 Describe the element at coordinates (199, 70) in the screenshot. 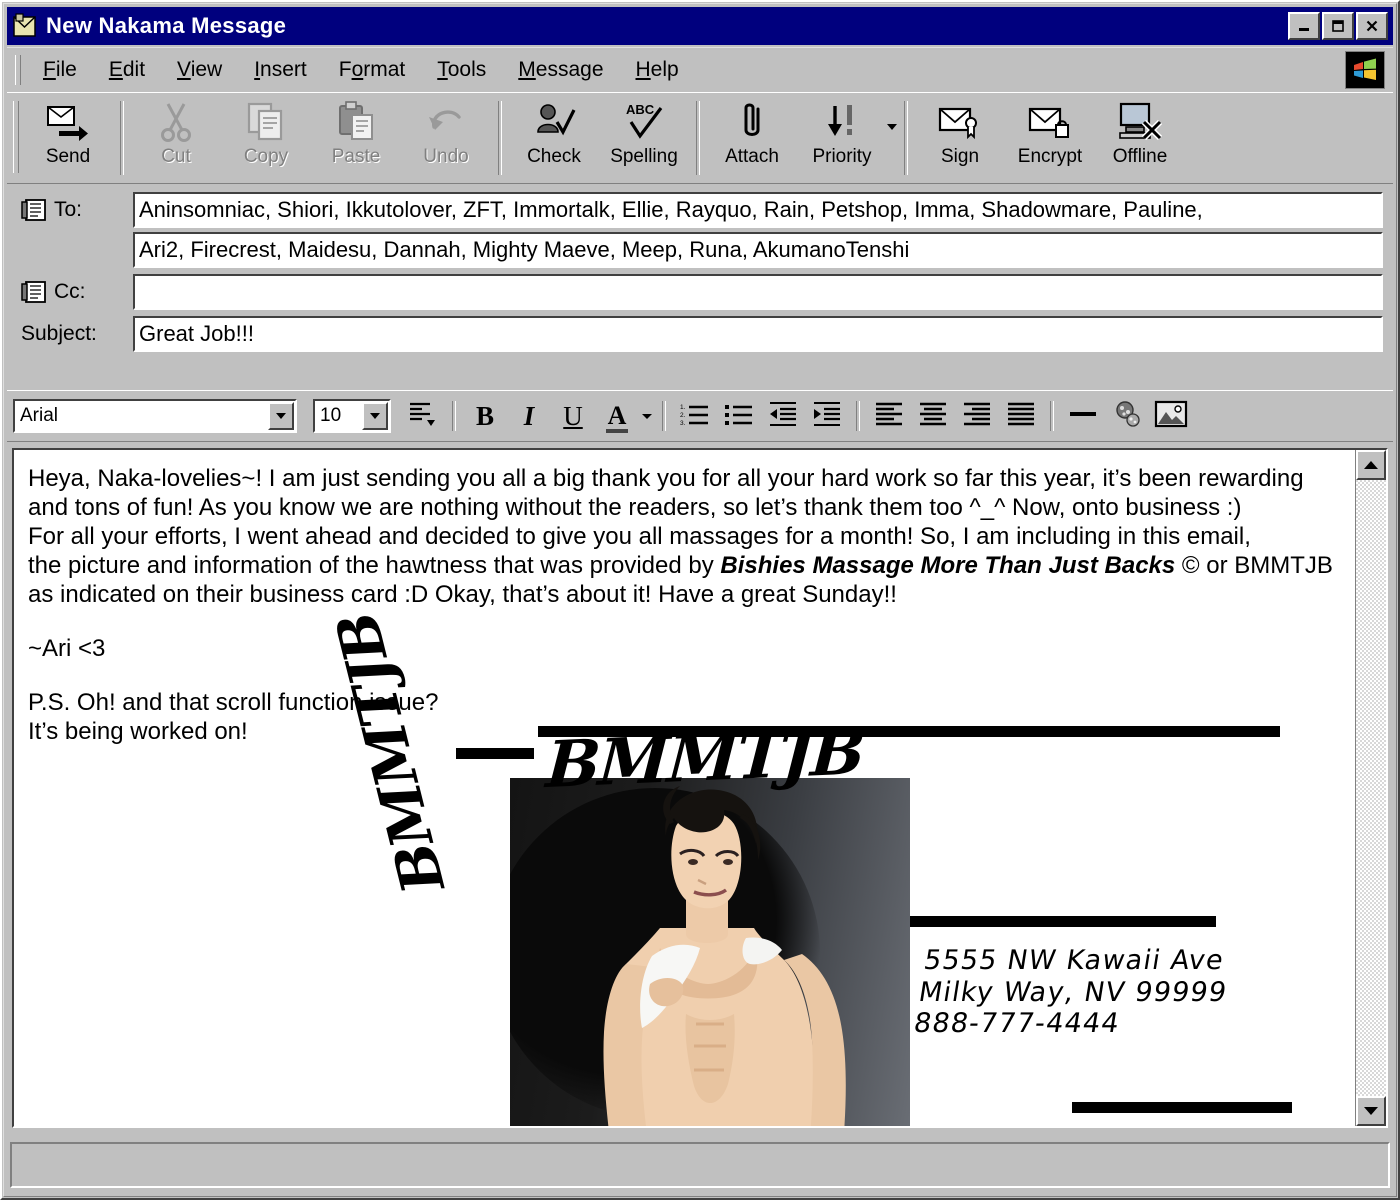

I see `menu-item-view: View` at that location.